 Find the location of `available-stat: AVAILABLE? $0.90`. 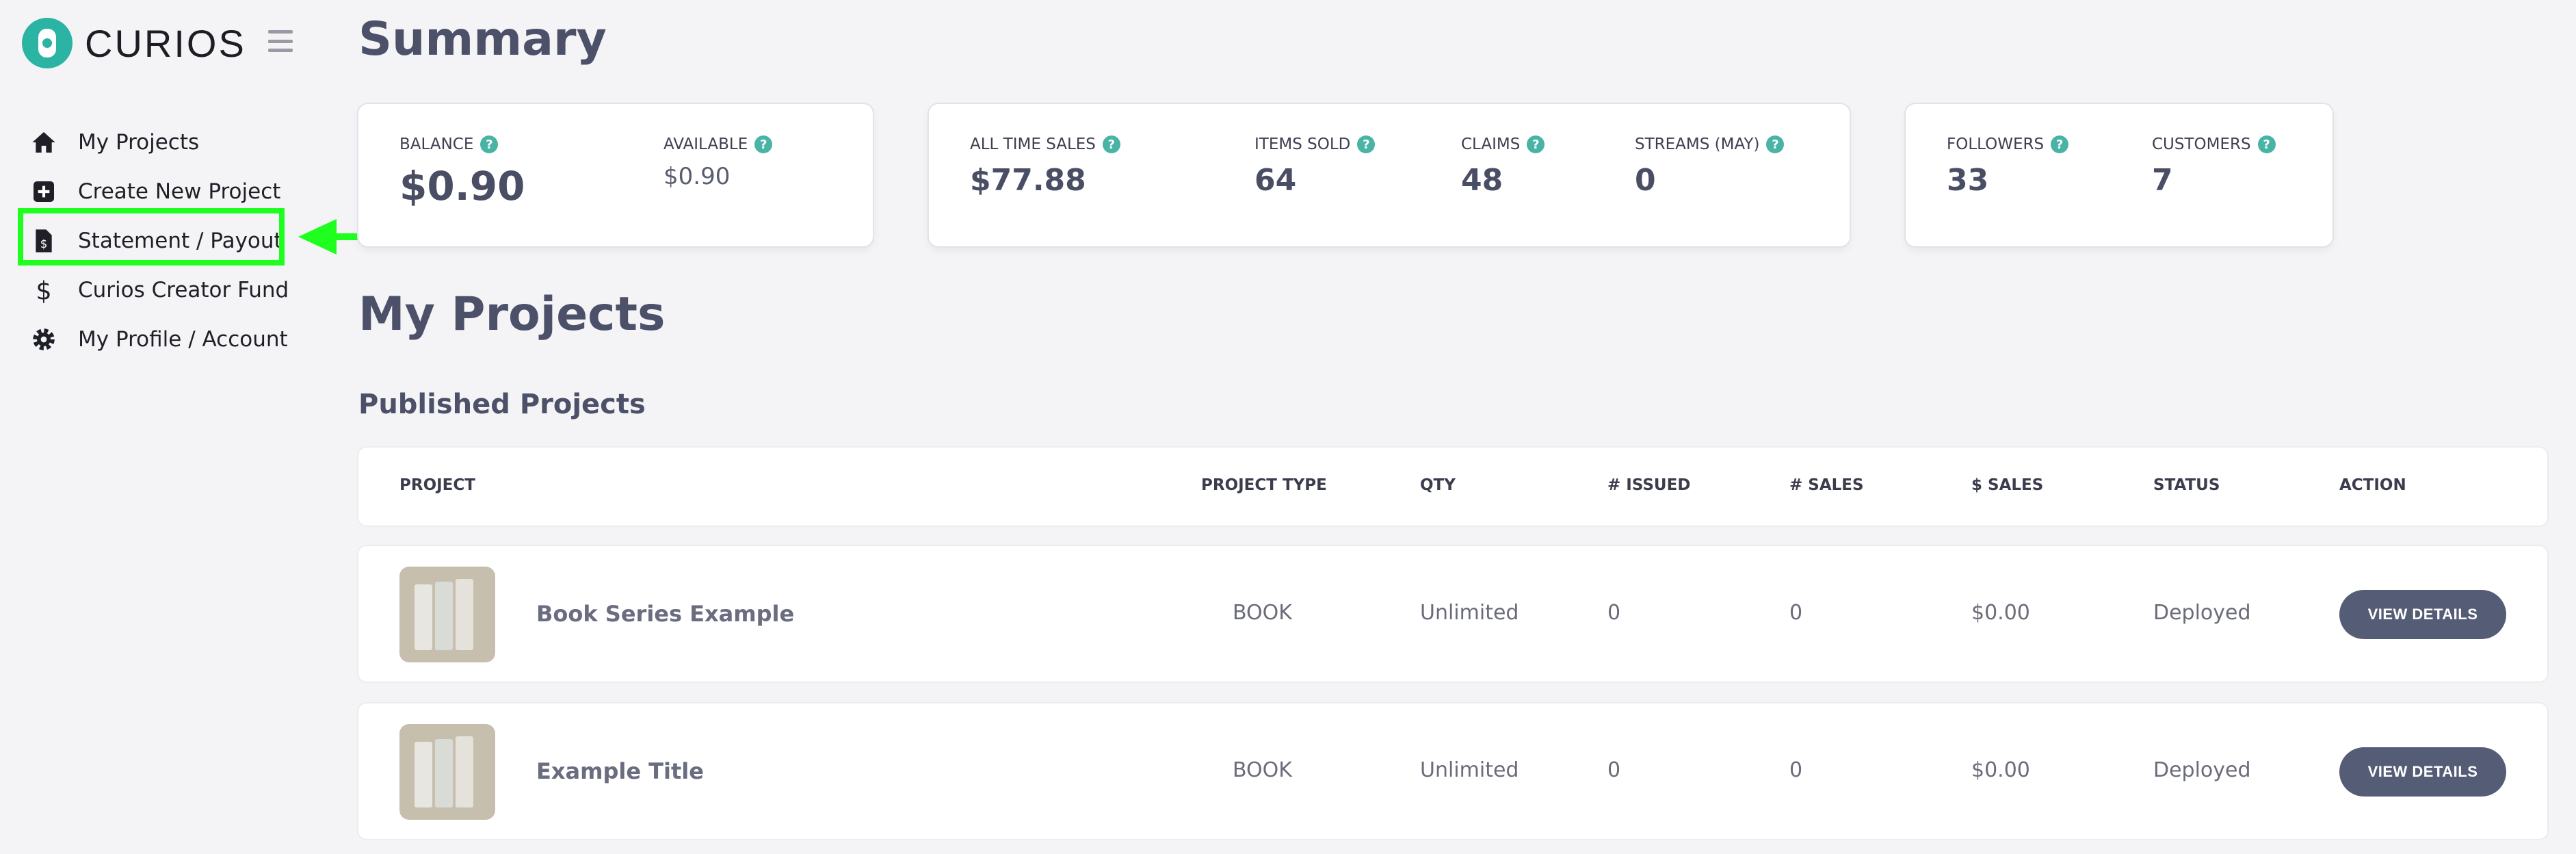

available-stat: AVAILABLE? $0.90 is located at coordinates (718, 162).